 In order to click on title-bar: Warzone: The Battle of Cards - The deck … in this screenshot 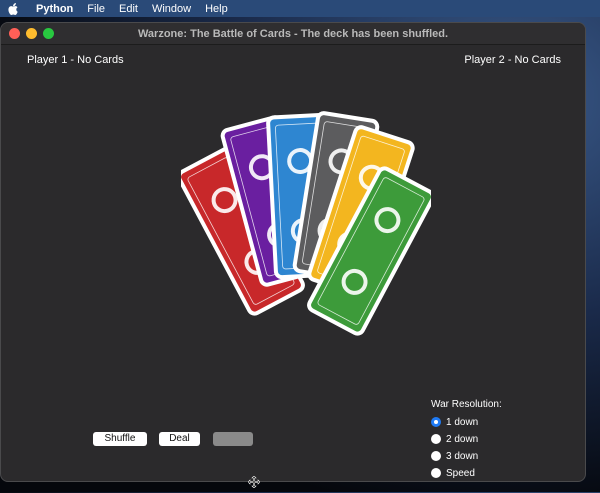, I will do `click(293, 34)`.